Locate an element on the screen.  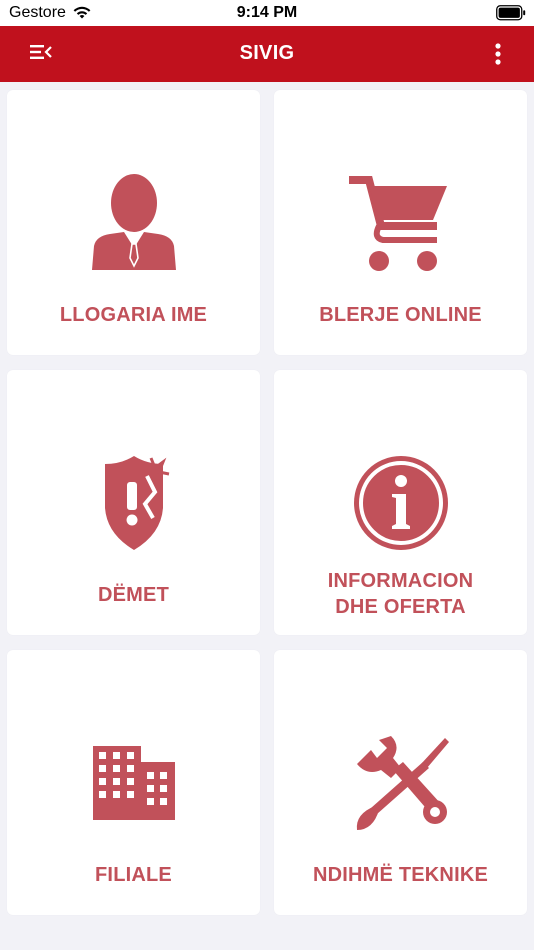
tile-label: BLERJE ONLINE is located at coordinates (400, 315).